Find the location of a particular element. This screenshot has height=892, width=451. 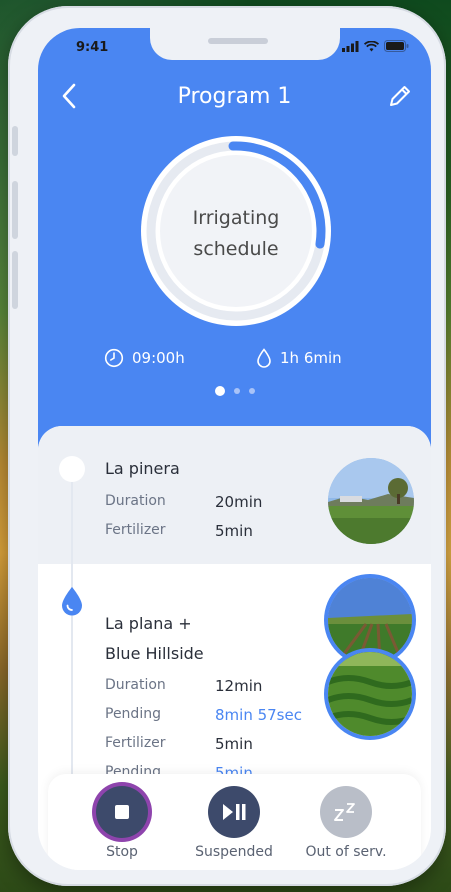

play-pause-icon is located at coordinates (234, 812).